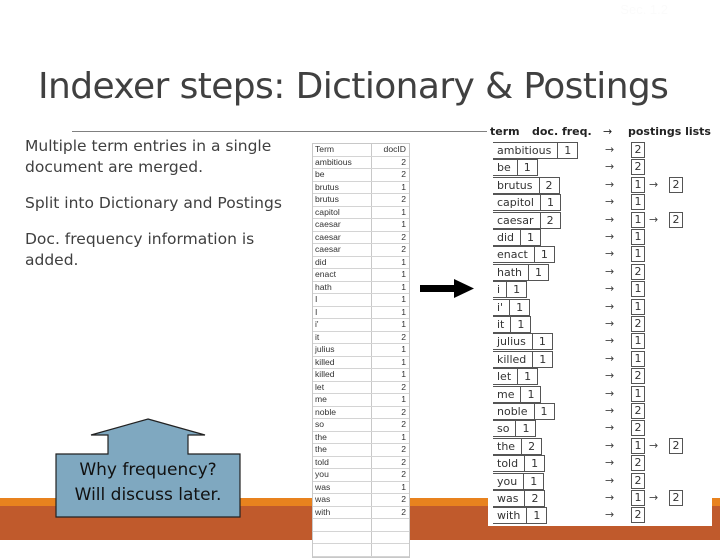  What do you see at coordinates (516, 377) in the screenshot?
I see `term-freq-box: let 1` at bounding box center [516, 377].